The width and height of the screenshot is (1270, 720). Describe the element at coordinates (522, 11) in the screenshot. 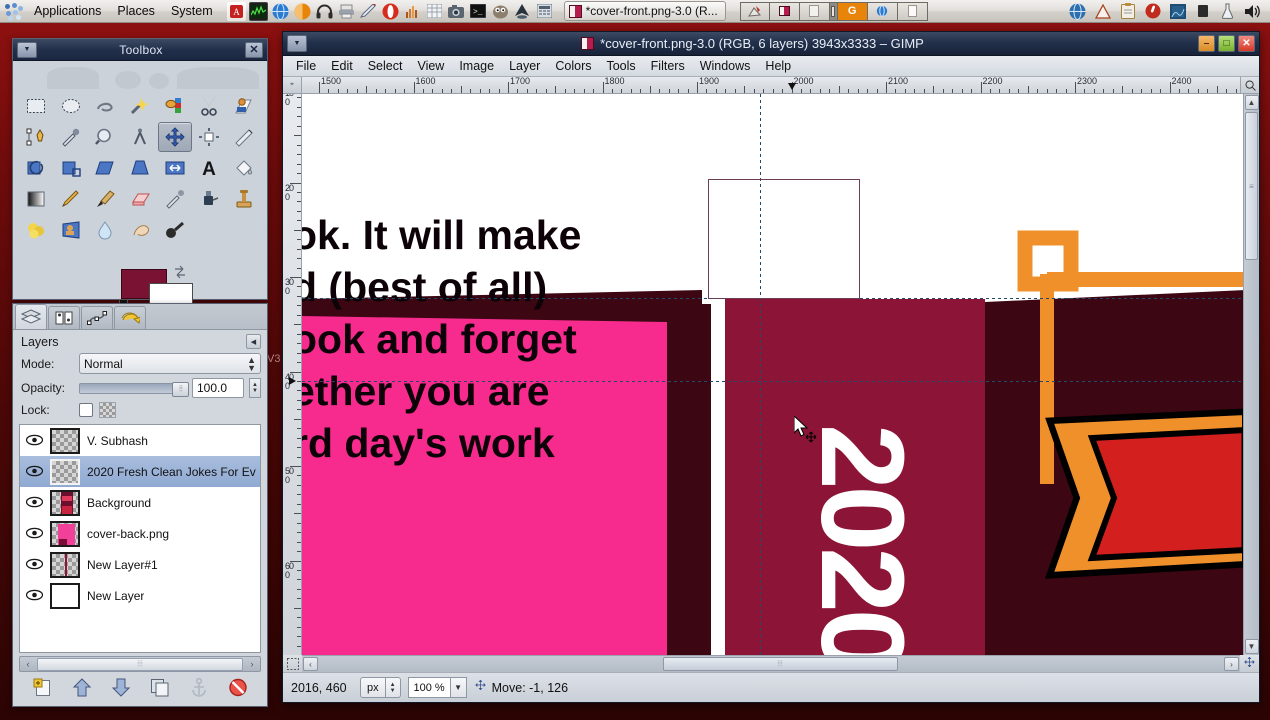

I see `inkscape-icon` at that location.